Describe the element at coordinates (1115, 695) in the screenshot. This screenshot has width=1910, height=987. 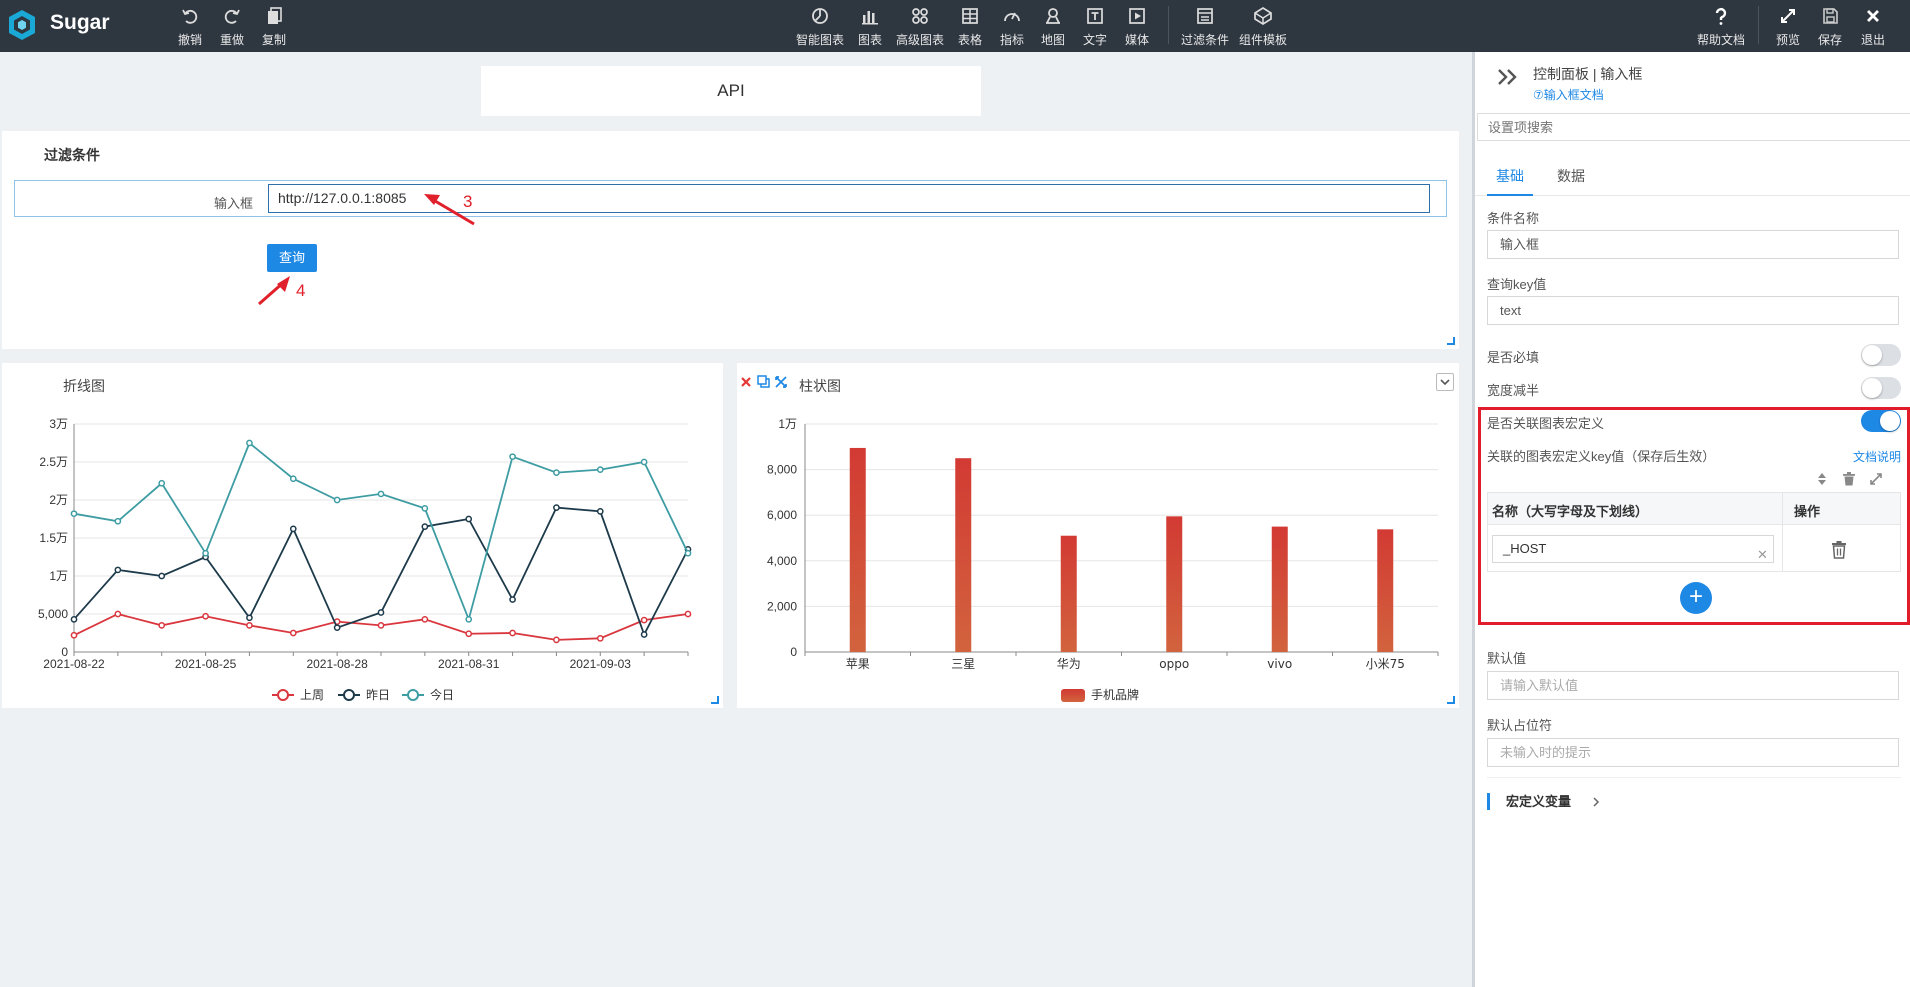
I see `legend-label: 手机品牌` at that location.